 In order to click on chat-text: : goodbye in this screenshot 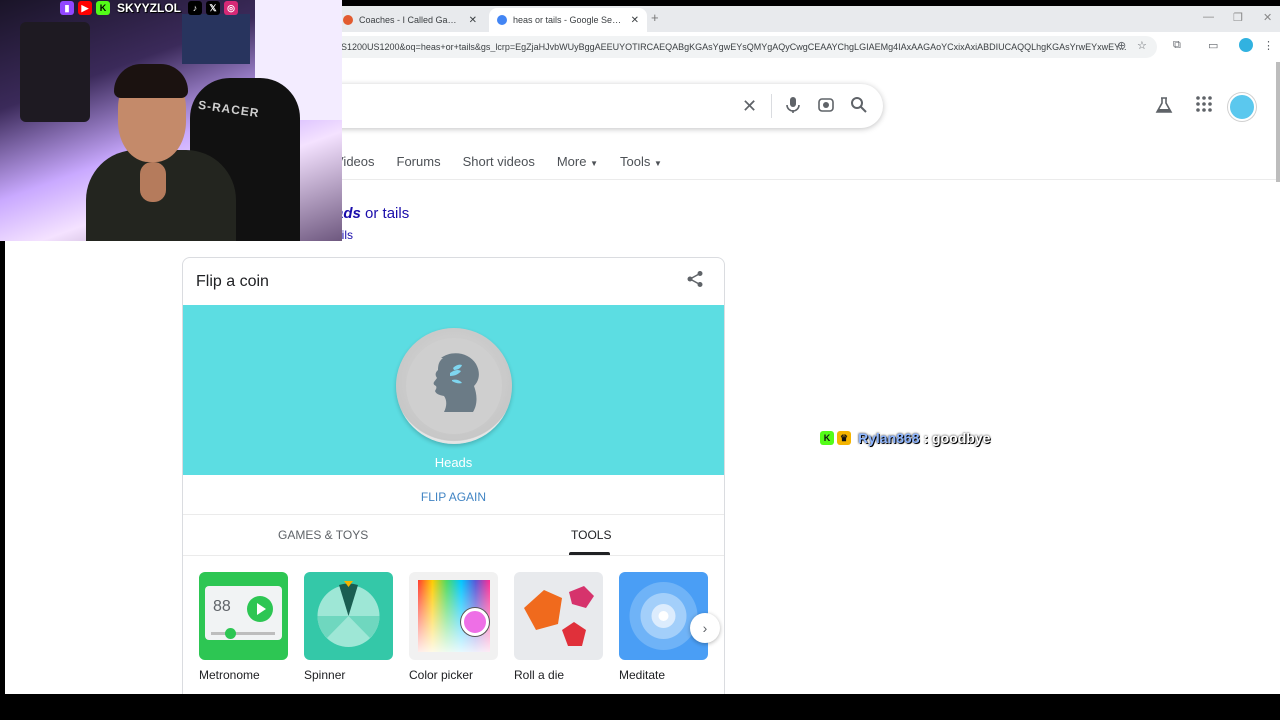, I will do `click(956, 438)`.